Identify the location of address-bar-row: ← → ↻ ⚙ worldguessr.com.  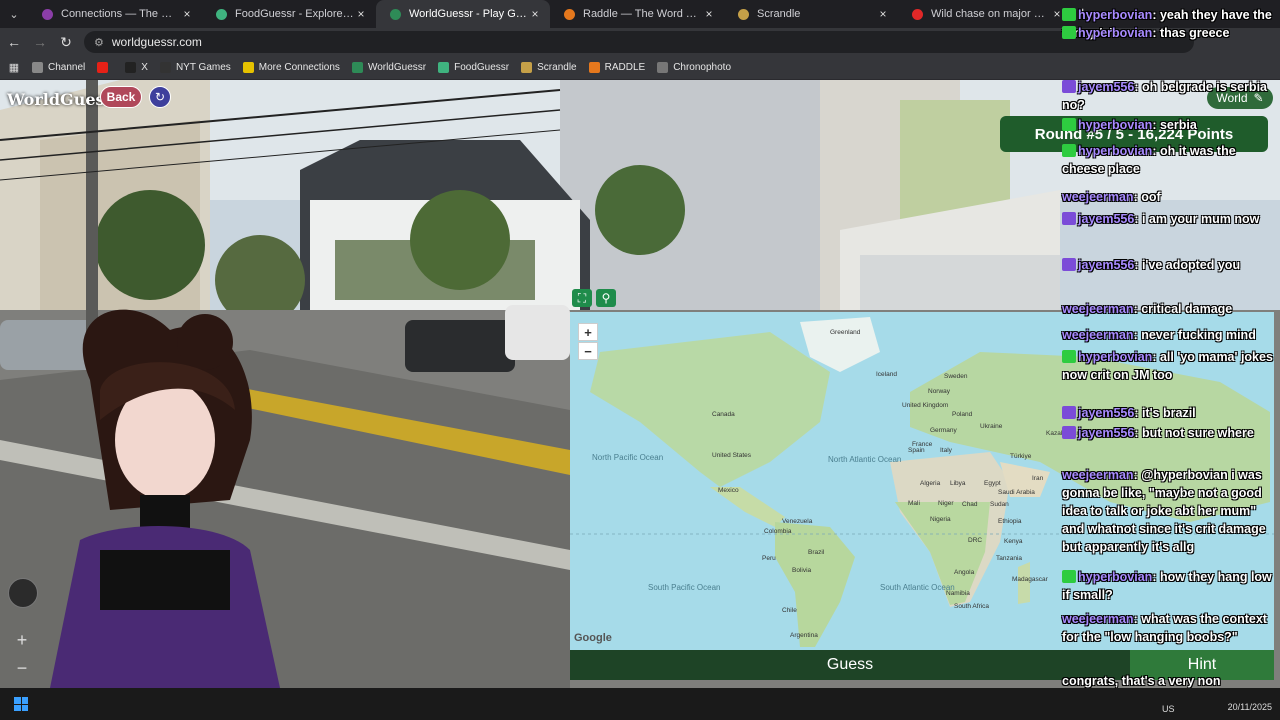
(640, 42).